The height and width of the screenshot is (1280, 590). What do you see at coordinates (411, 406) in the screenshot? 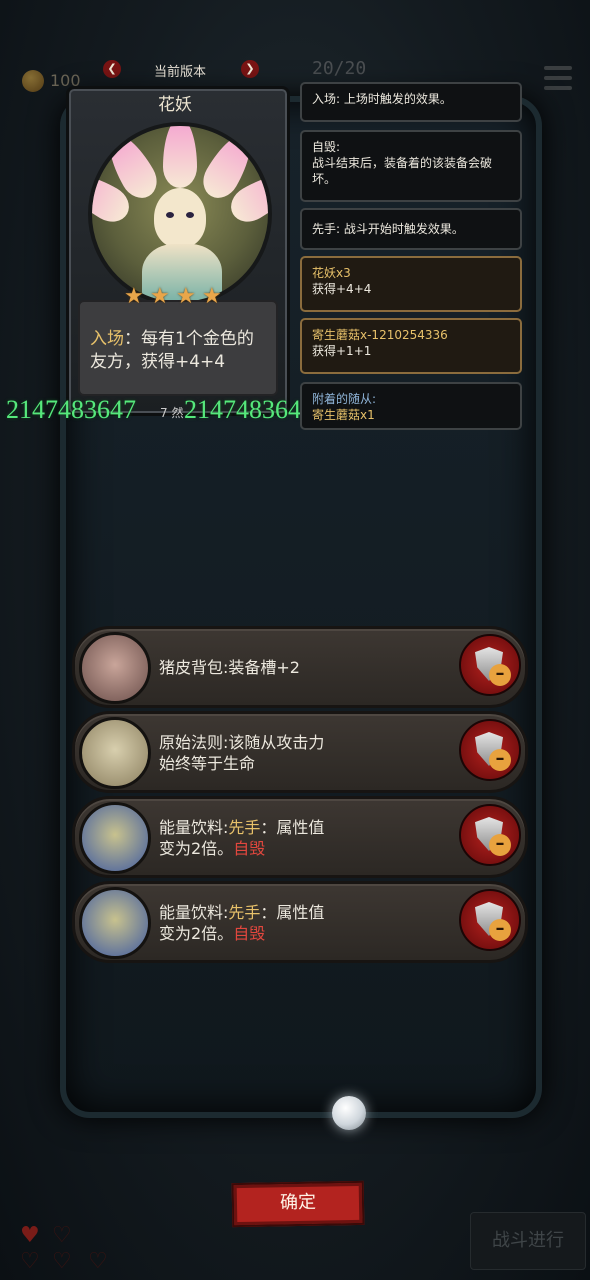
I see `tooltip-attached: 附着的随从: 寄生蘑菇x1` at bounding box center [411, 406].